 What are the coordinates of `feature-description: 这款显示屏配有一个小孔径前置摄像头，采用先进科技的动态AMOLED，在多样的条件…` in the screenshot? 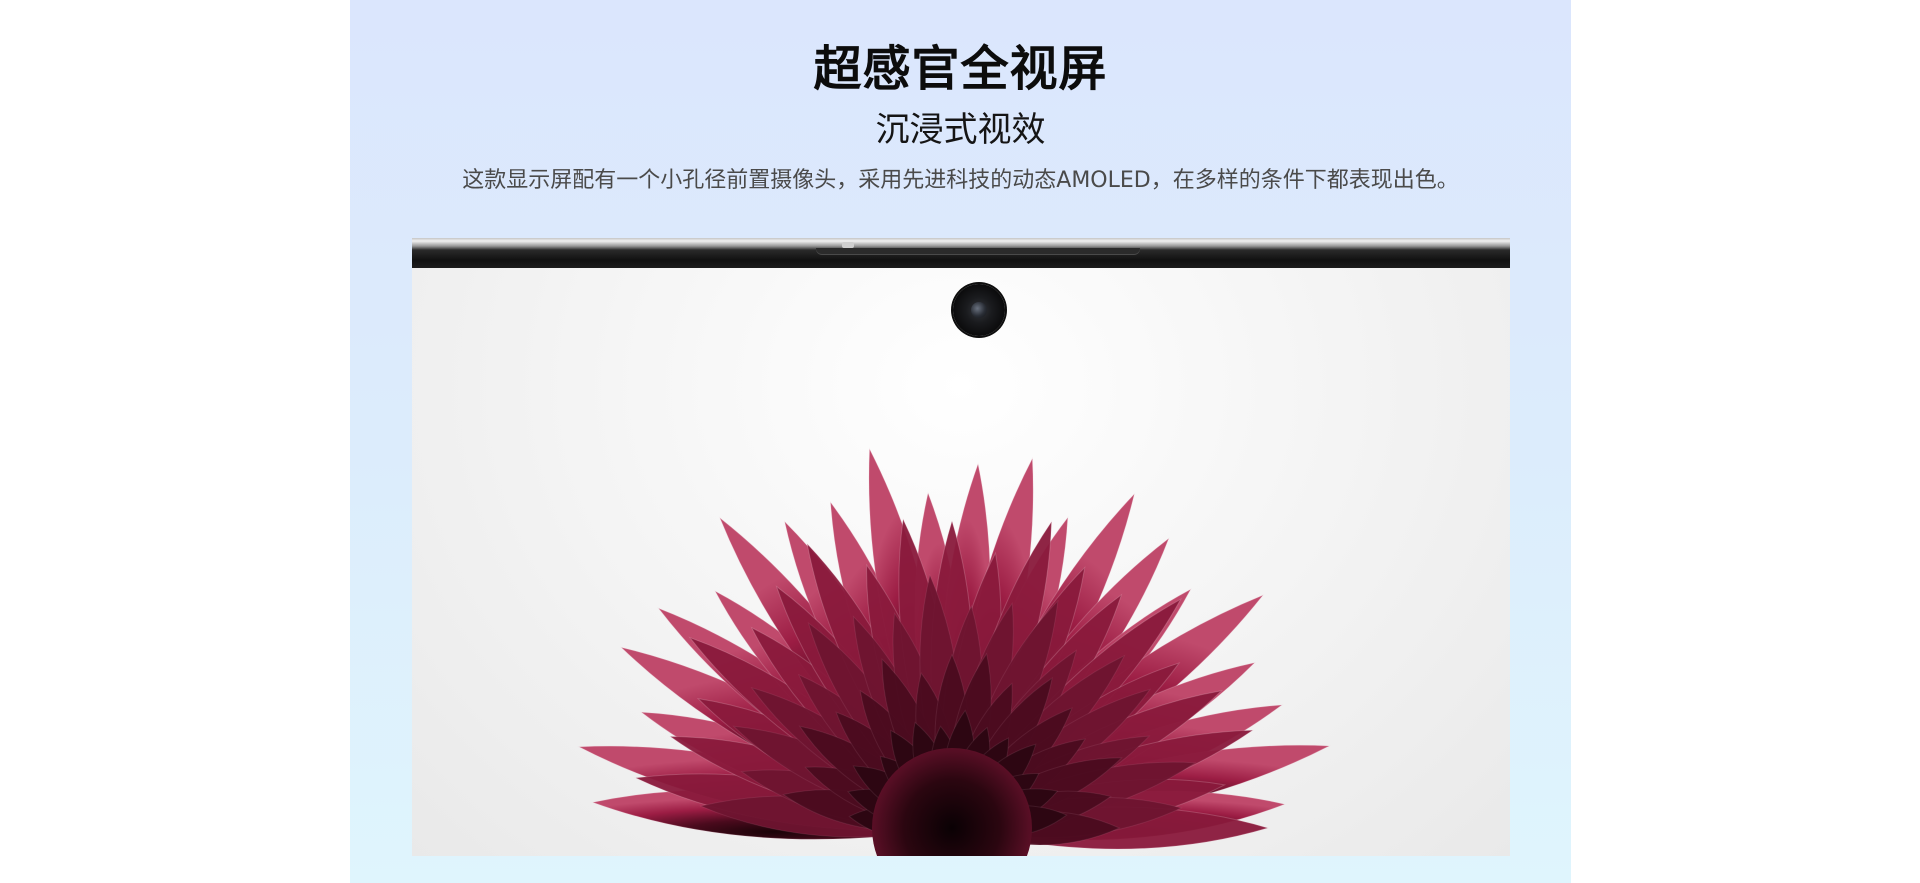 It's located at (960, 180).